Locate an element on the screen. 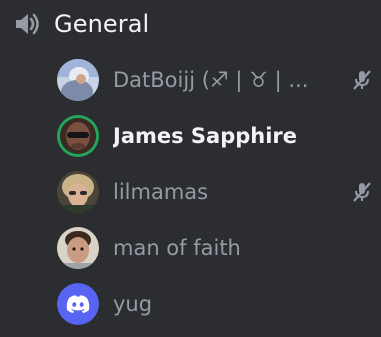 The image size is (381, 337). voice-user-row: James Sapphire is located at coordinates (213, 136).